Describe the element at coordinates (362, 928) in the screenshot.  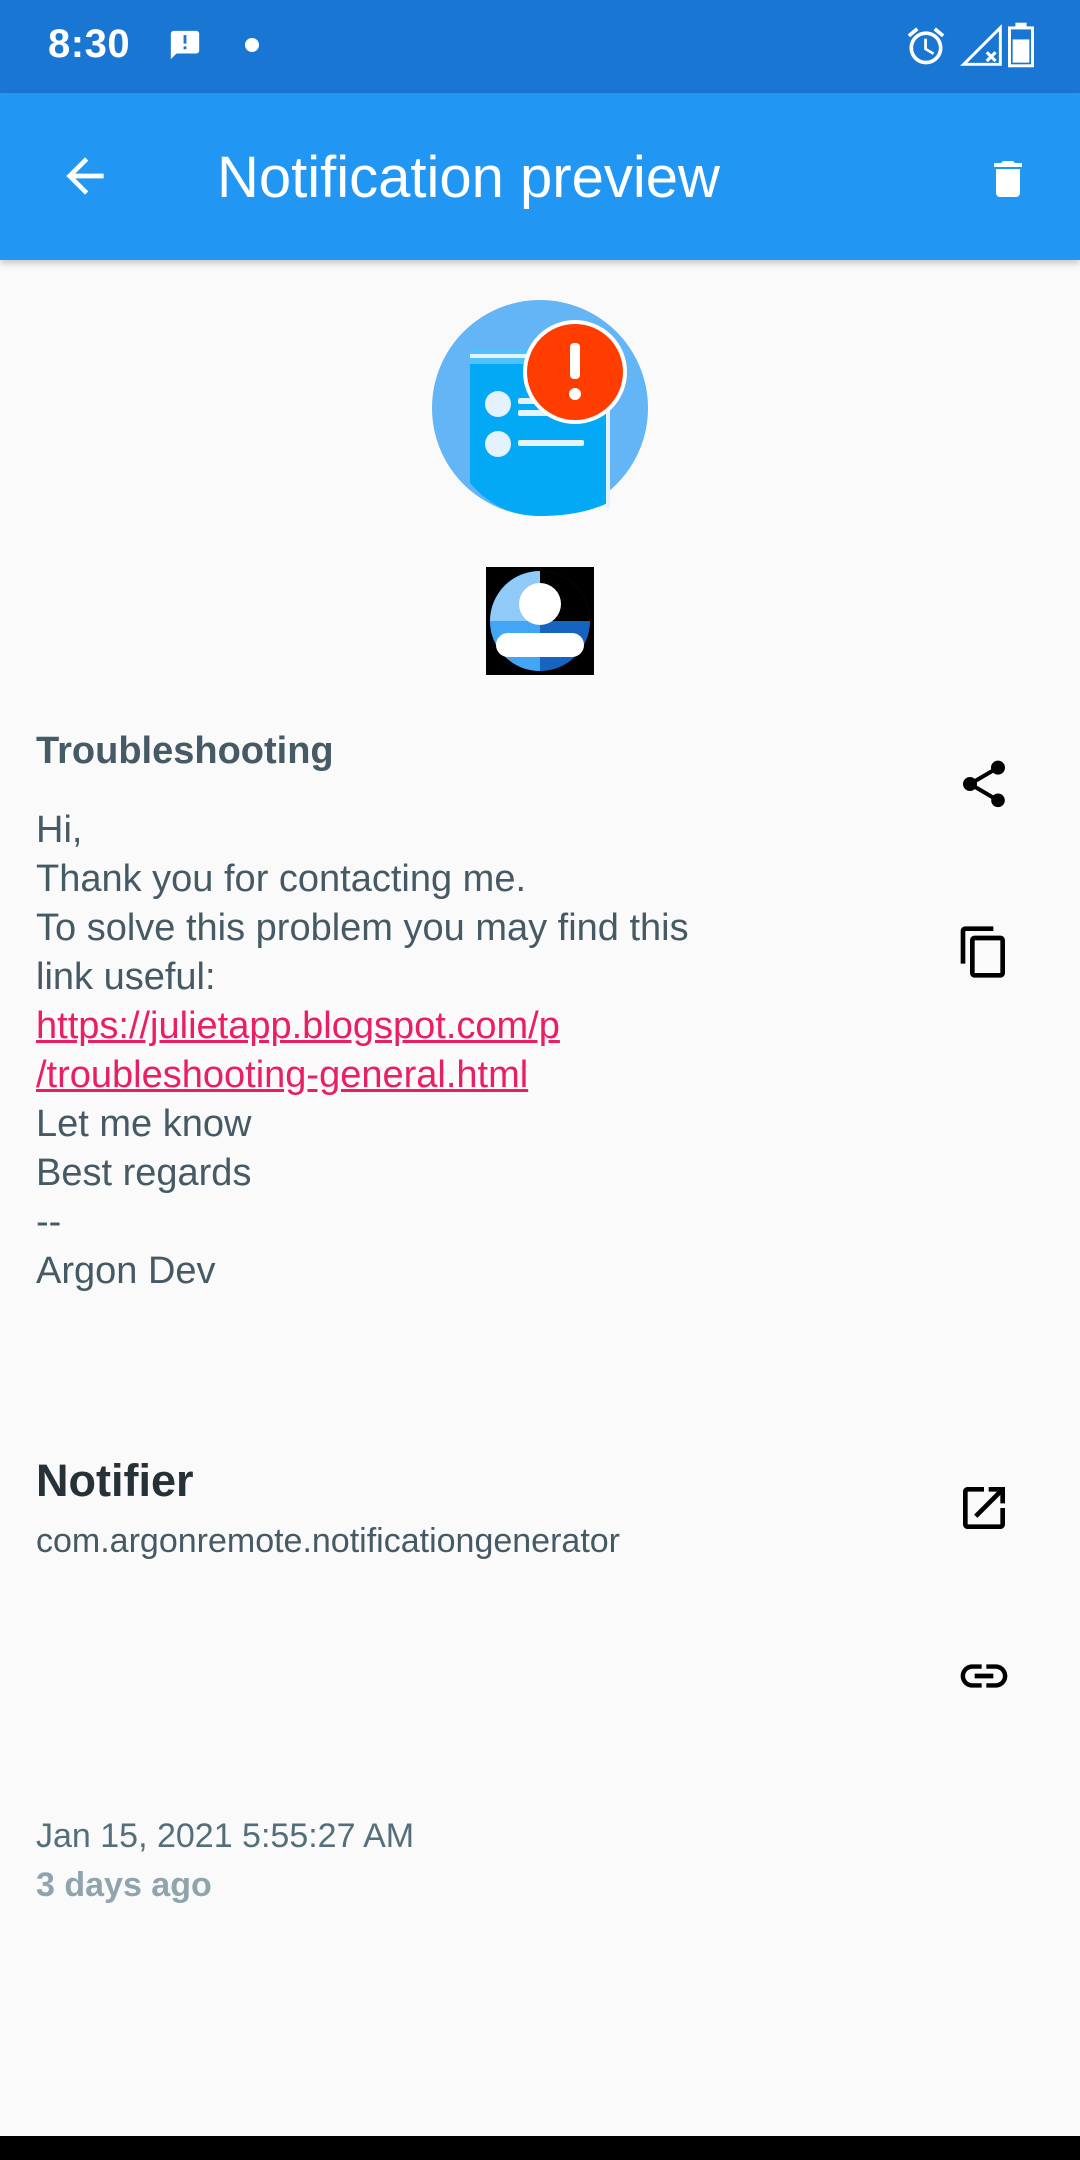
I see `body-line: To solve this problem you may find this` at that location.